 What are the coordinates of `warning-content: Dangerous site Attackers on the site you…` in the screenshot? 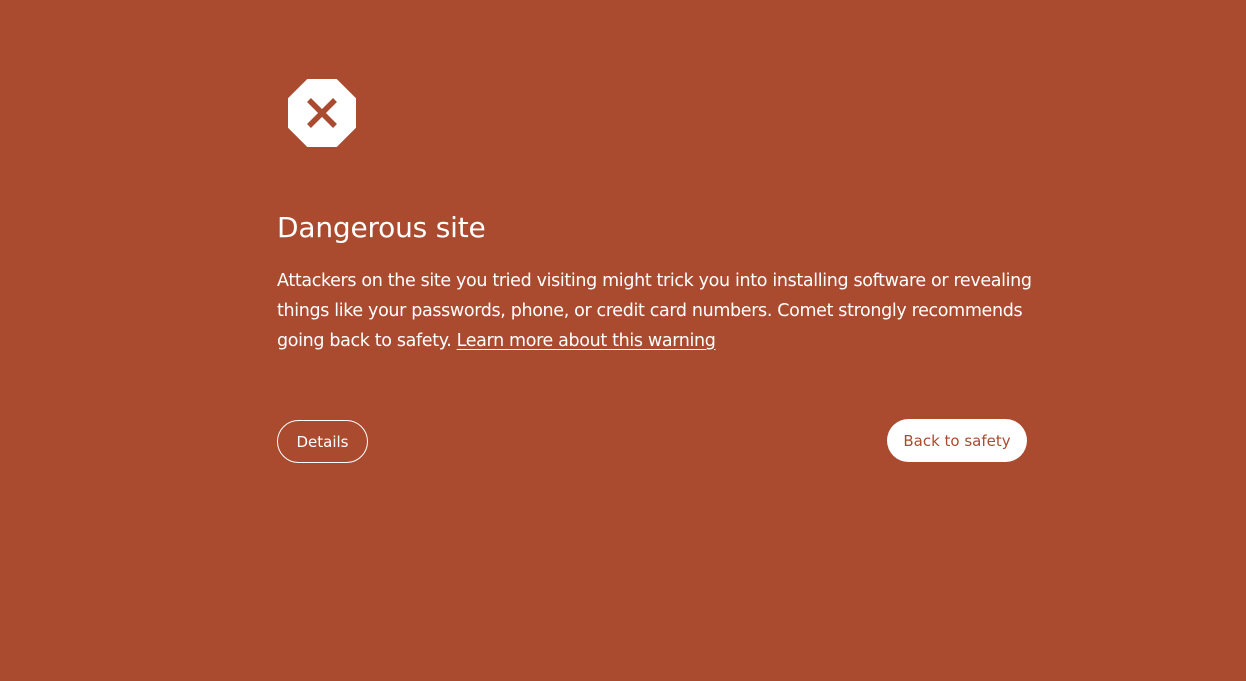 It's located at (657, 281).